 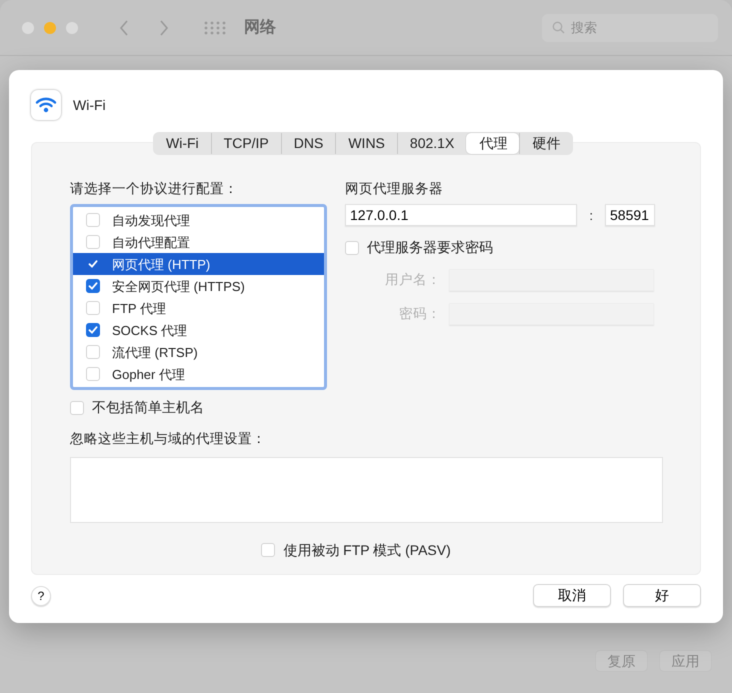 I want to click on tab: DNS, so click(x=308, y=143).